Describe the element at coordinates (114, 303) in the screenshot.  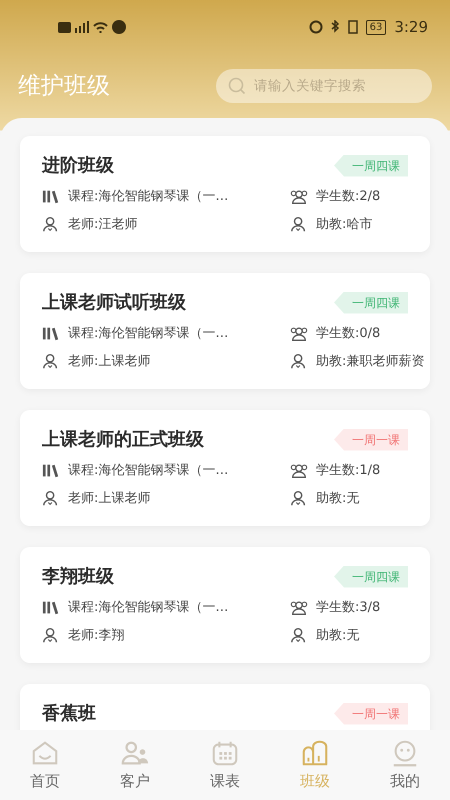
I see `class-name: 上课老师试听班级` at that location.